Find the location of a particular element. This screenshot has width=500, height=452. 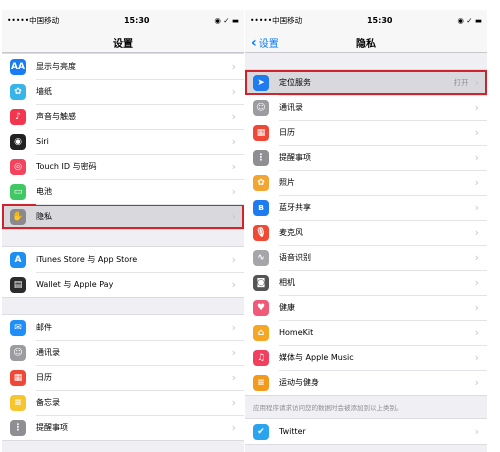

twitter-icon: ✔ is located at coordinates (261, 431).